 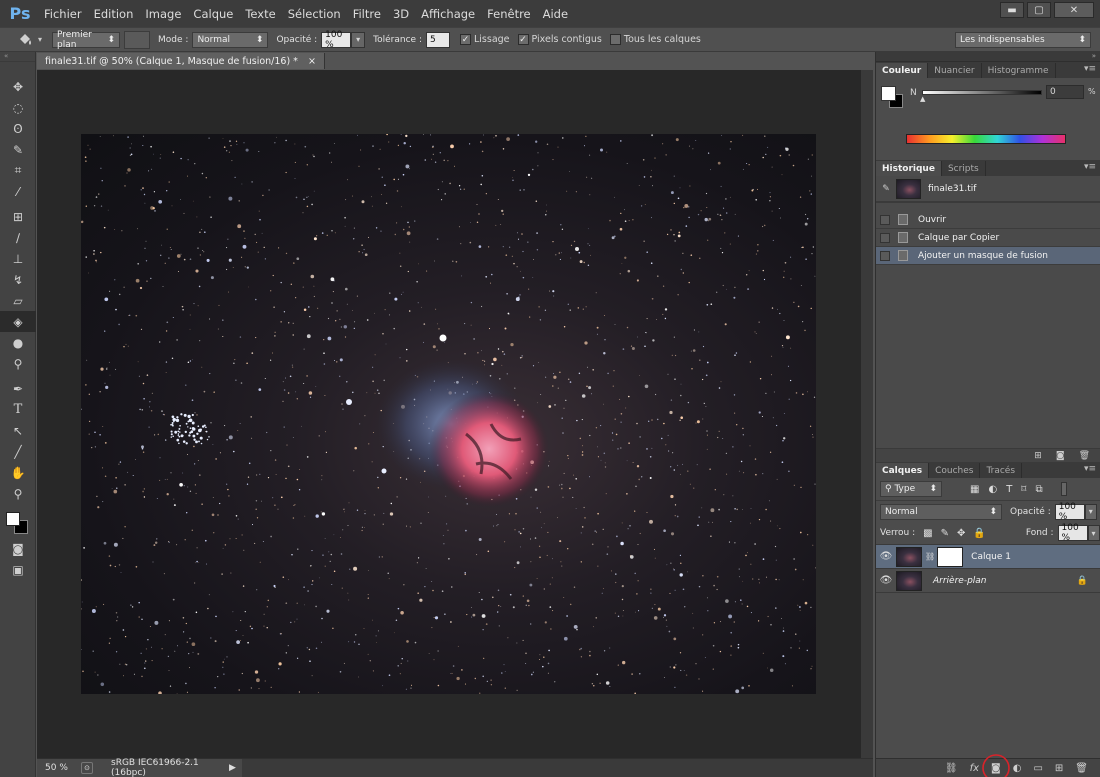 What do you see at coordinates (1023, 40) in the screenshot?
I see `workspace-select: Les indispensables ⬍` at bounding box center [1023, 40].